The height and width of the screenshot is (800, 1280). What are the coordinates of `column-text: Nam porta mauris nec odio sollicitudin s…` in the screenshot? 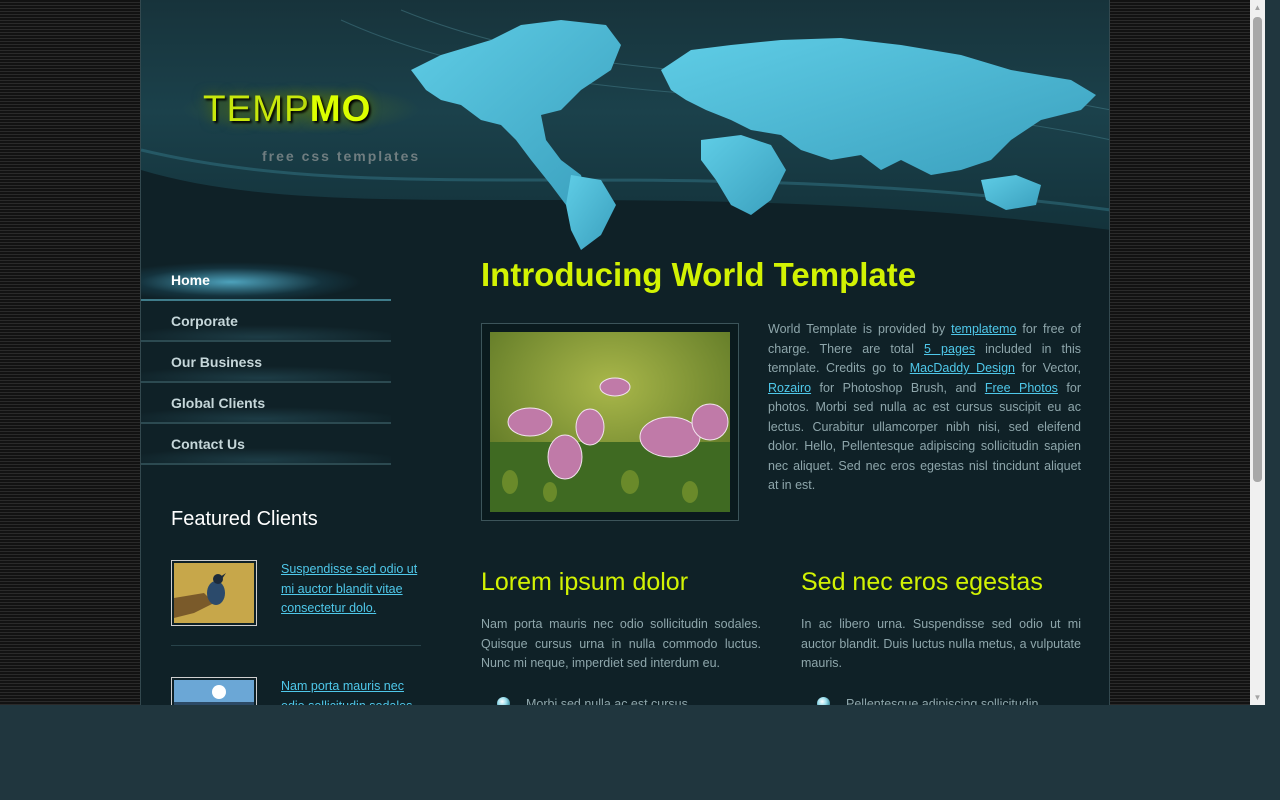 It's located at (621, 643).